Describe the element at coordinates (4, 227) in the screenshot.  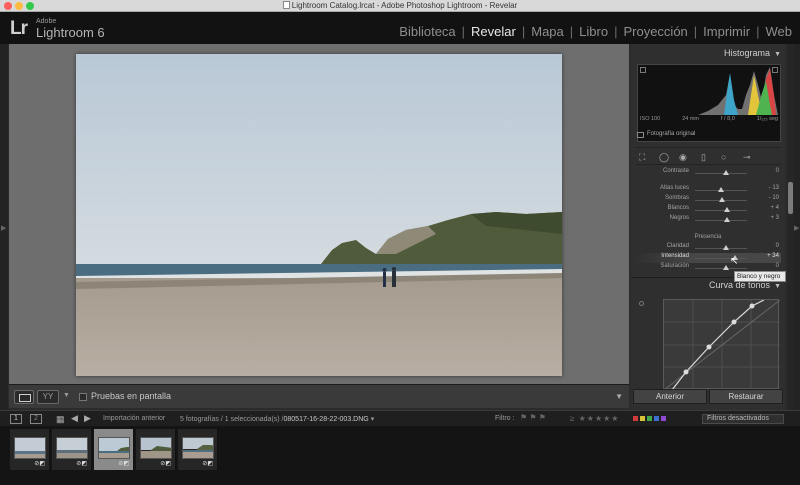
I see `left-panel-toggle: ▶` at that location.